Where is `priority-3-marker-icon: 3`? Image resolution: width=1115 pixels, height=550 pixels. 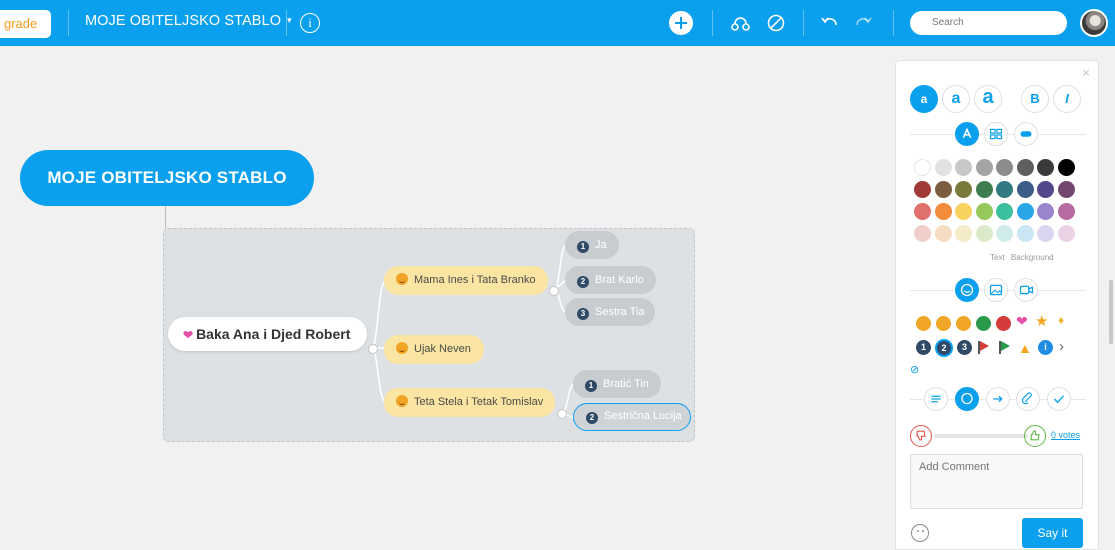 priority-3-marker-icon: 3 is located at coordinates (964, 347).